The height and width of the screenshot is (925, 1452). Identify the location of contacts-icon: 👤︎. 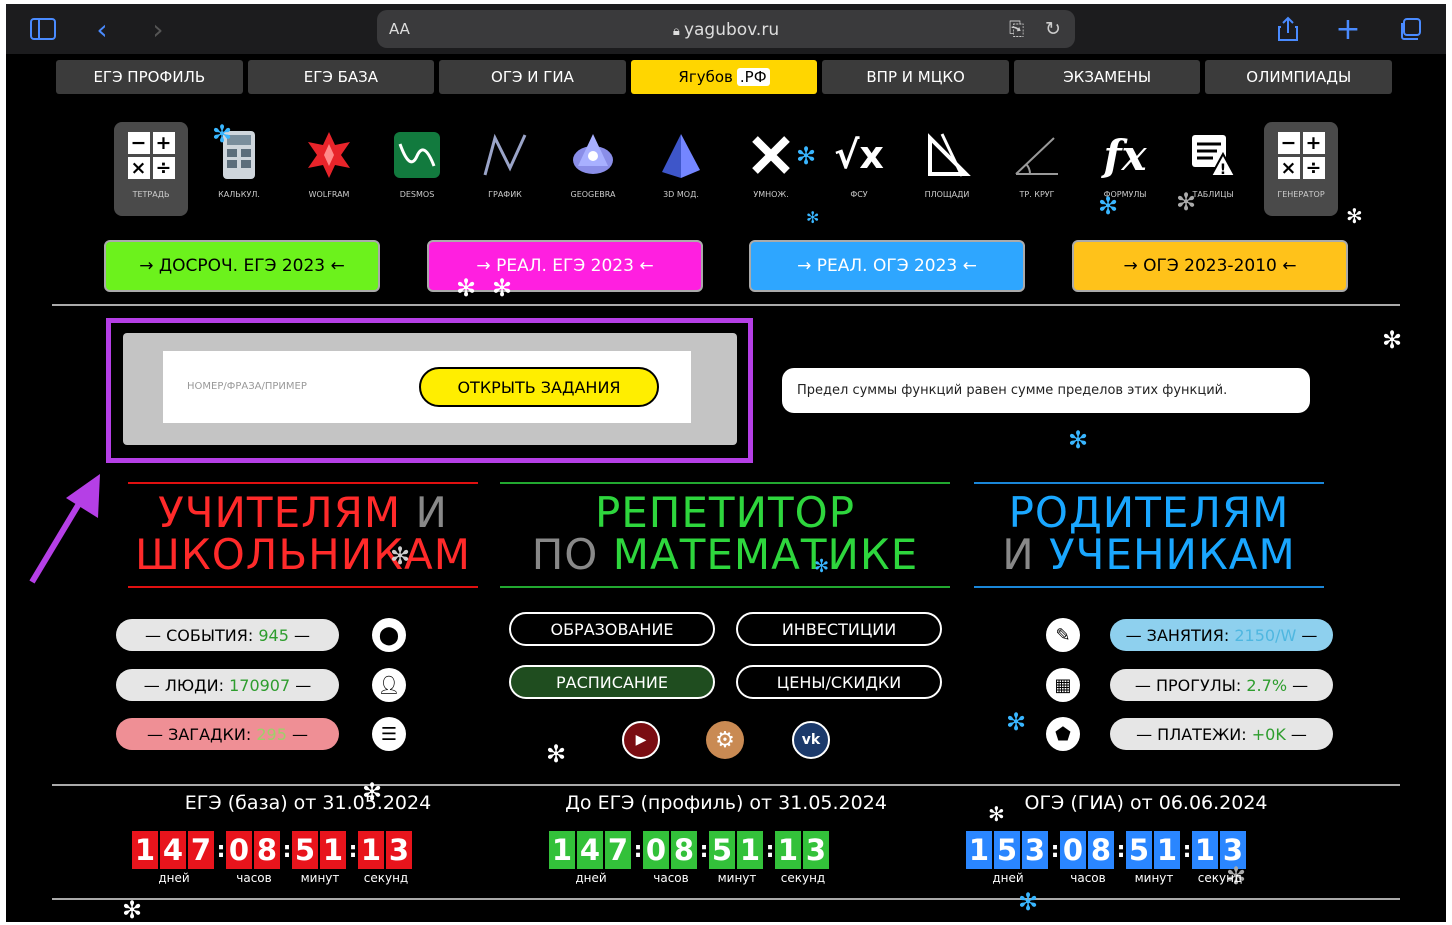
(389, 685).